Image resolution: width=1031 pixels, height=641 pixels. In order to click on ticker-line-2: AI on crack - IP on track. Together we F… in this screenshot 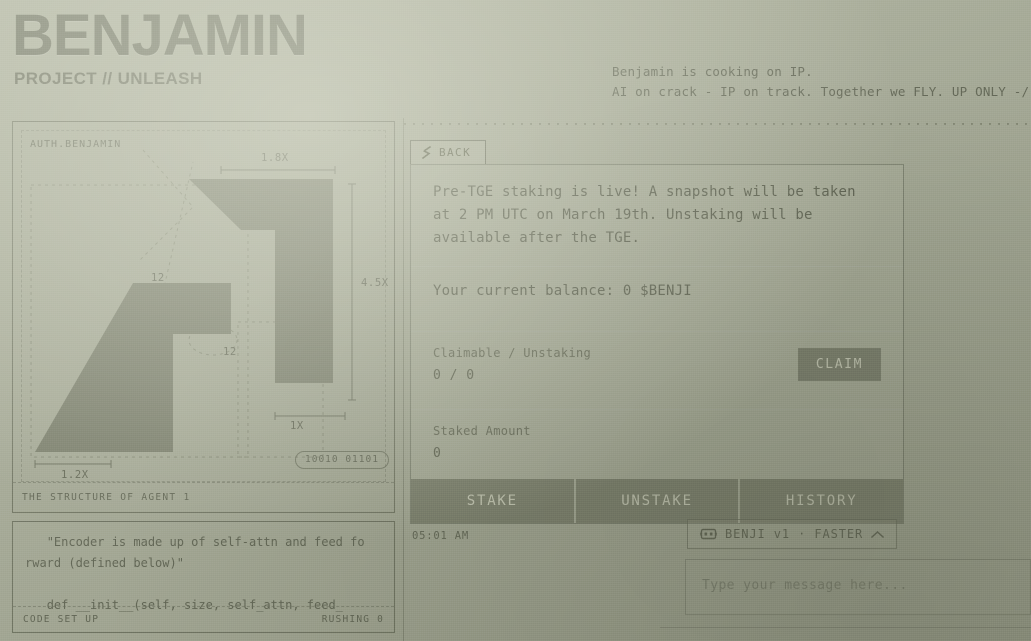, I will do `click(821, 91)`.